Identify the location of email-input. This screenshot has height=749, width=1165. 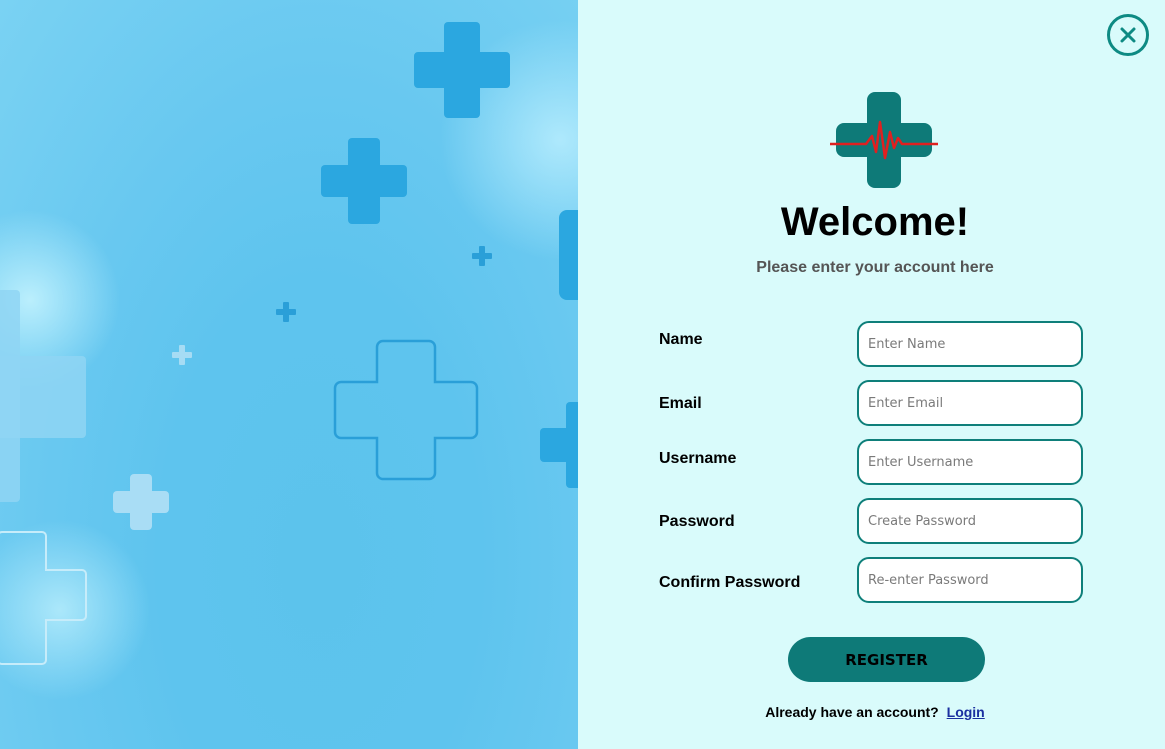
(970, 403).